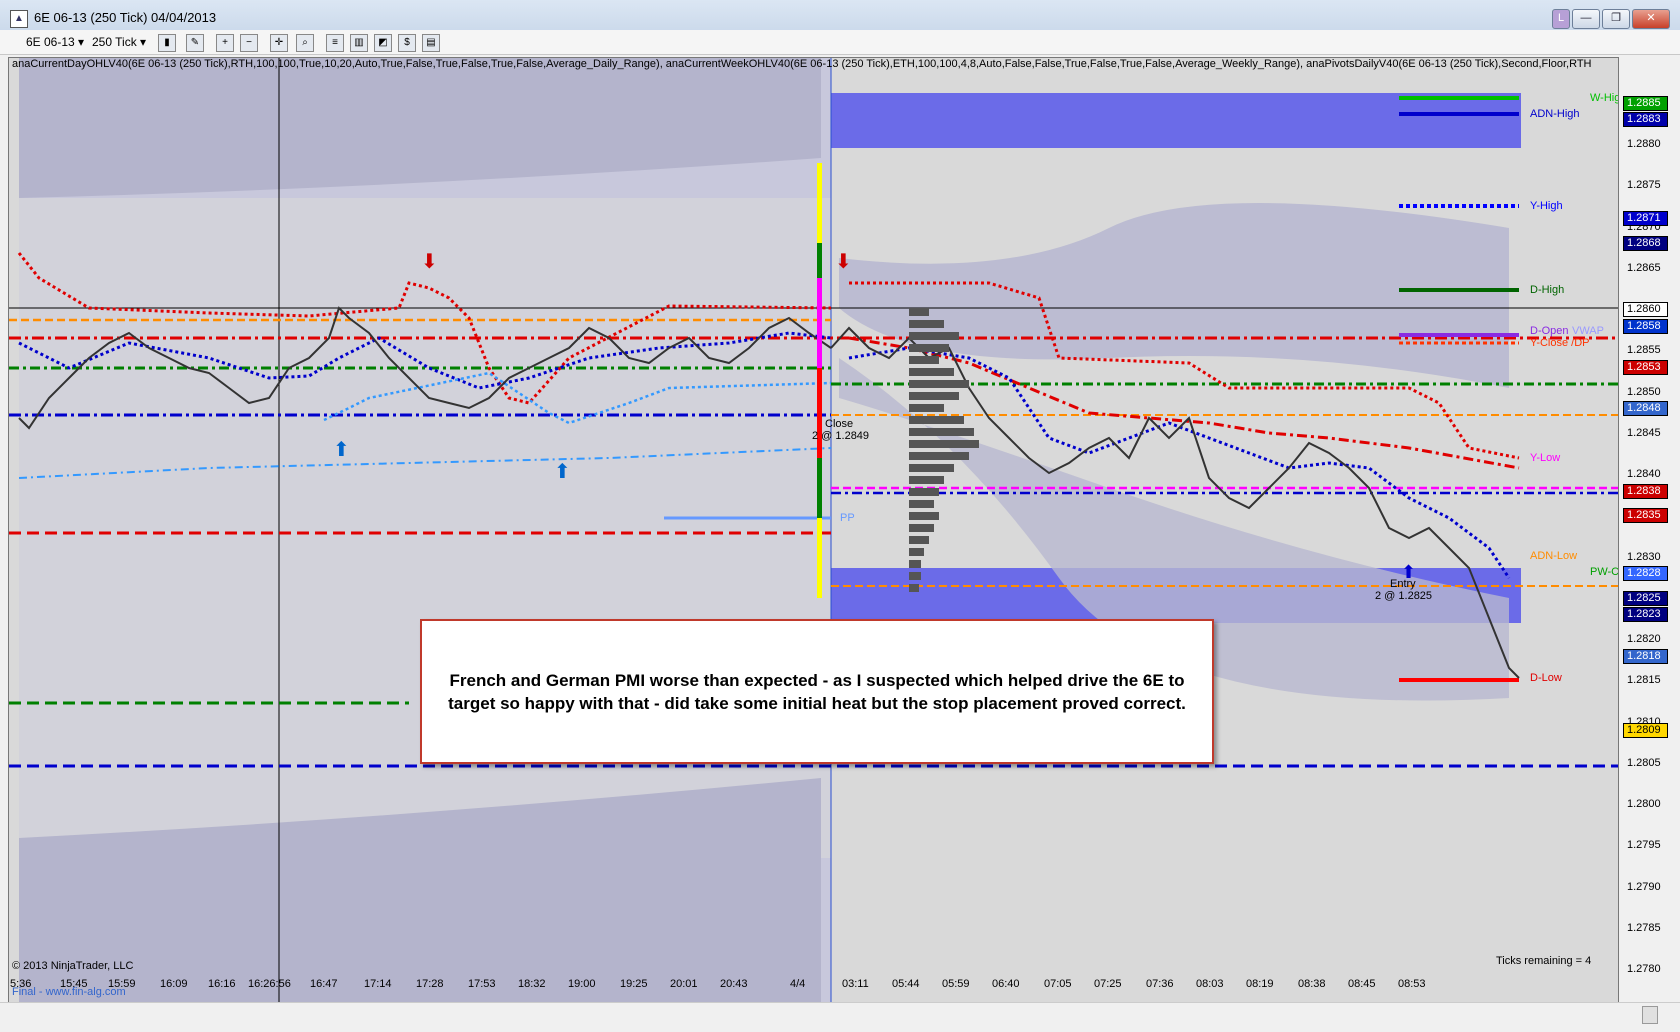 The height and width of the screenshot is (1032, 1680). I want to click on crosshair-icon: ✛, so click(279, 43).